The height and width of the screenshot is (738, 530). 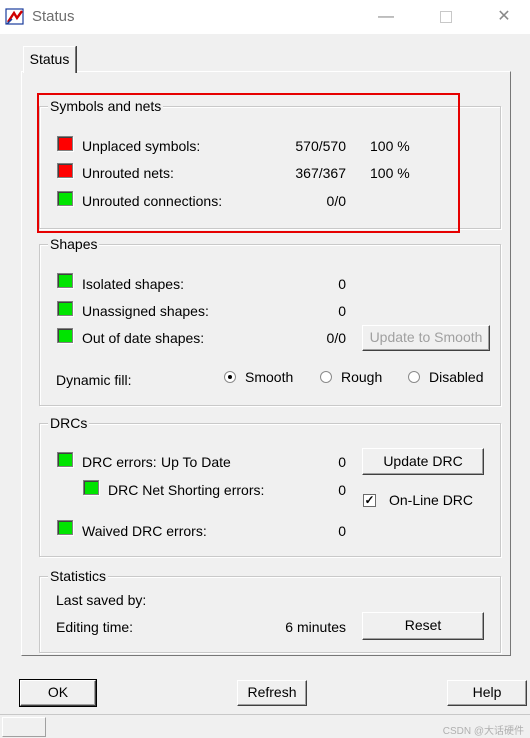 I want to click on window-title: Status, so click(x=53, y=16).